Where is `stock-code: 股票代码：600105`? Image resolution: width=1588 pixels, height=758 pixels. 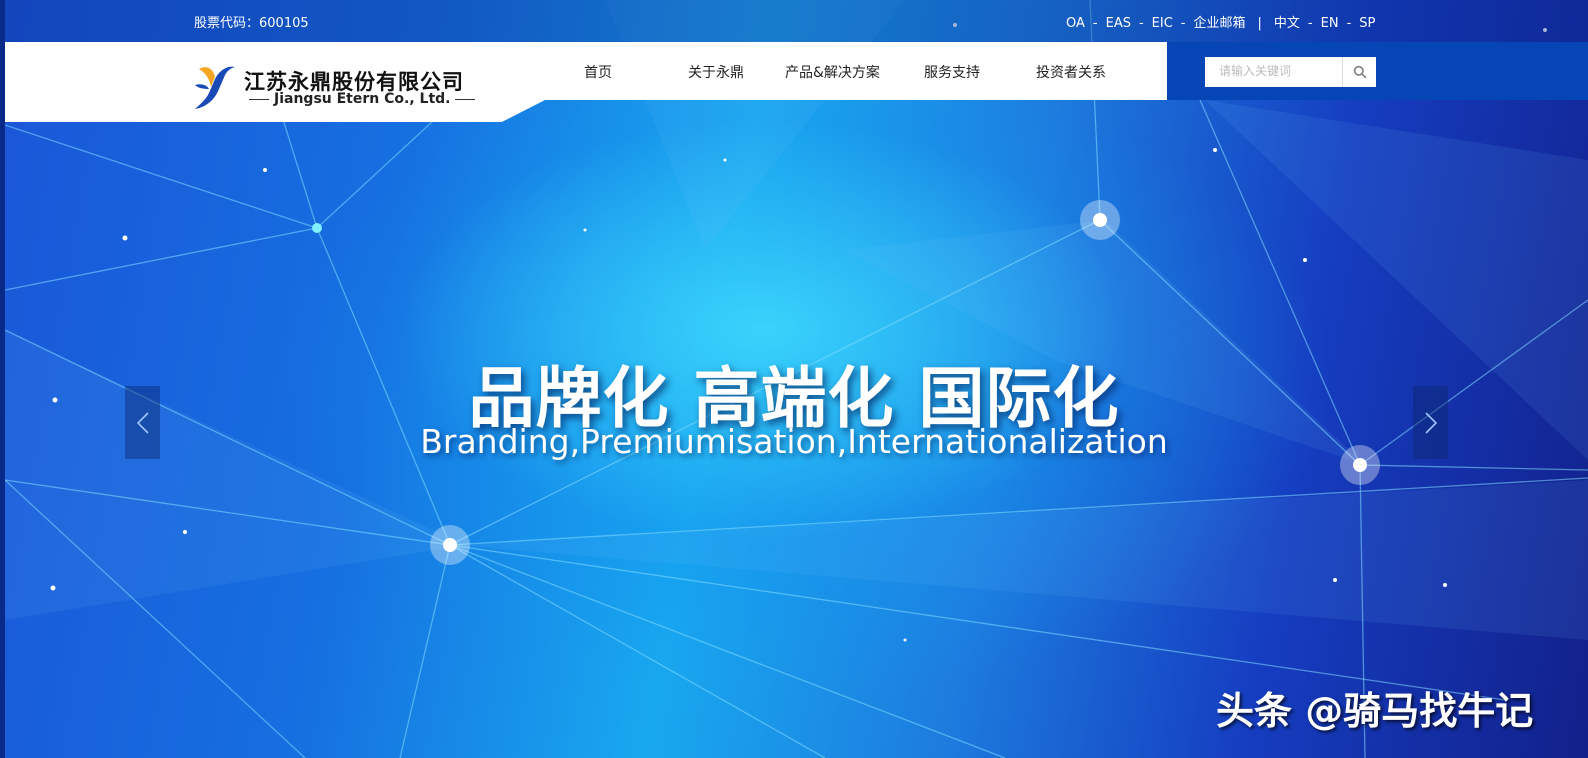
stock-code: 股票代码：600105 is located at coordinates (251, 23).